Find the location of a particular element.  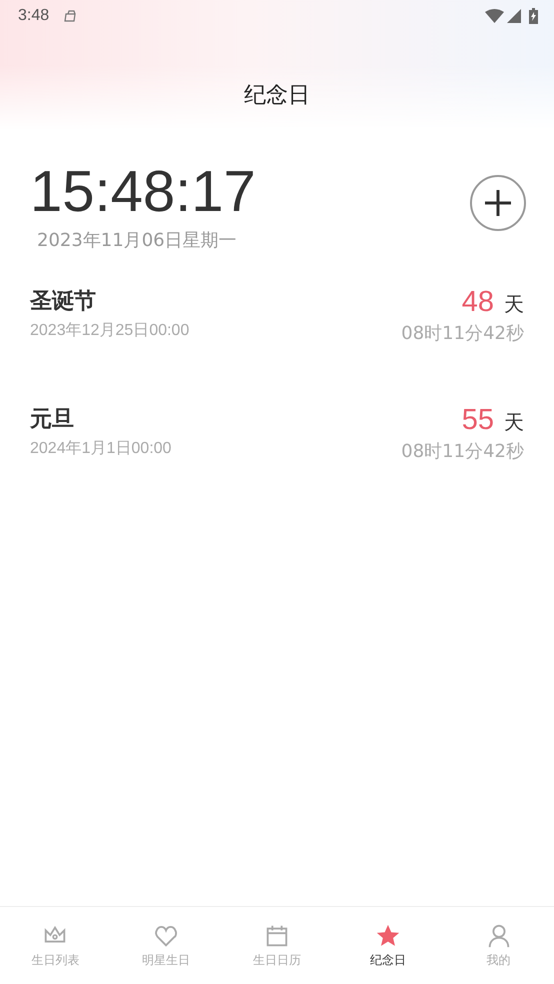

nav-tab: 我的 is located at coordinates (498, 945).